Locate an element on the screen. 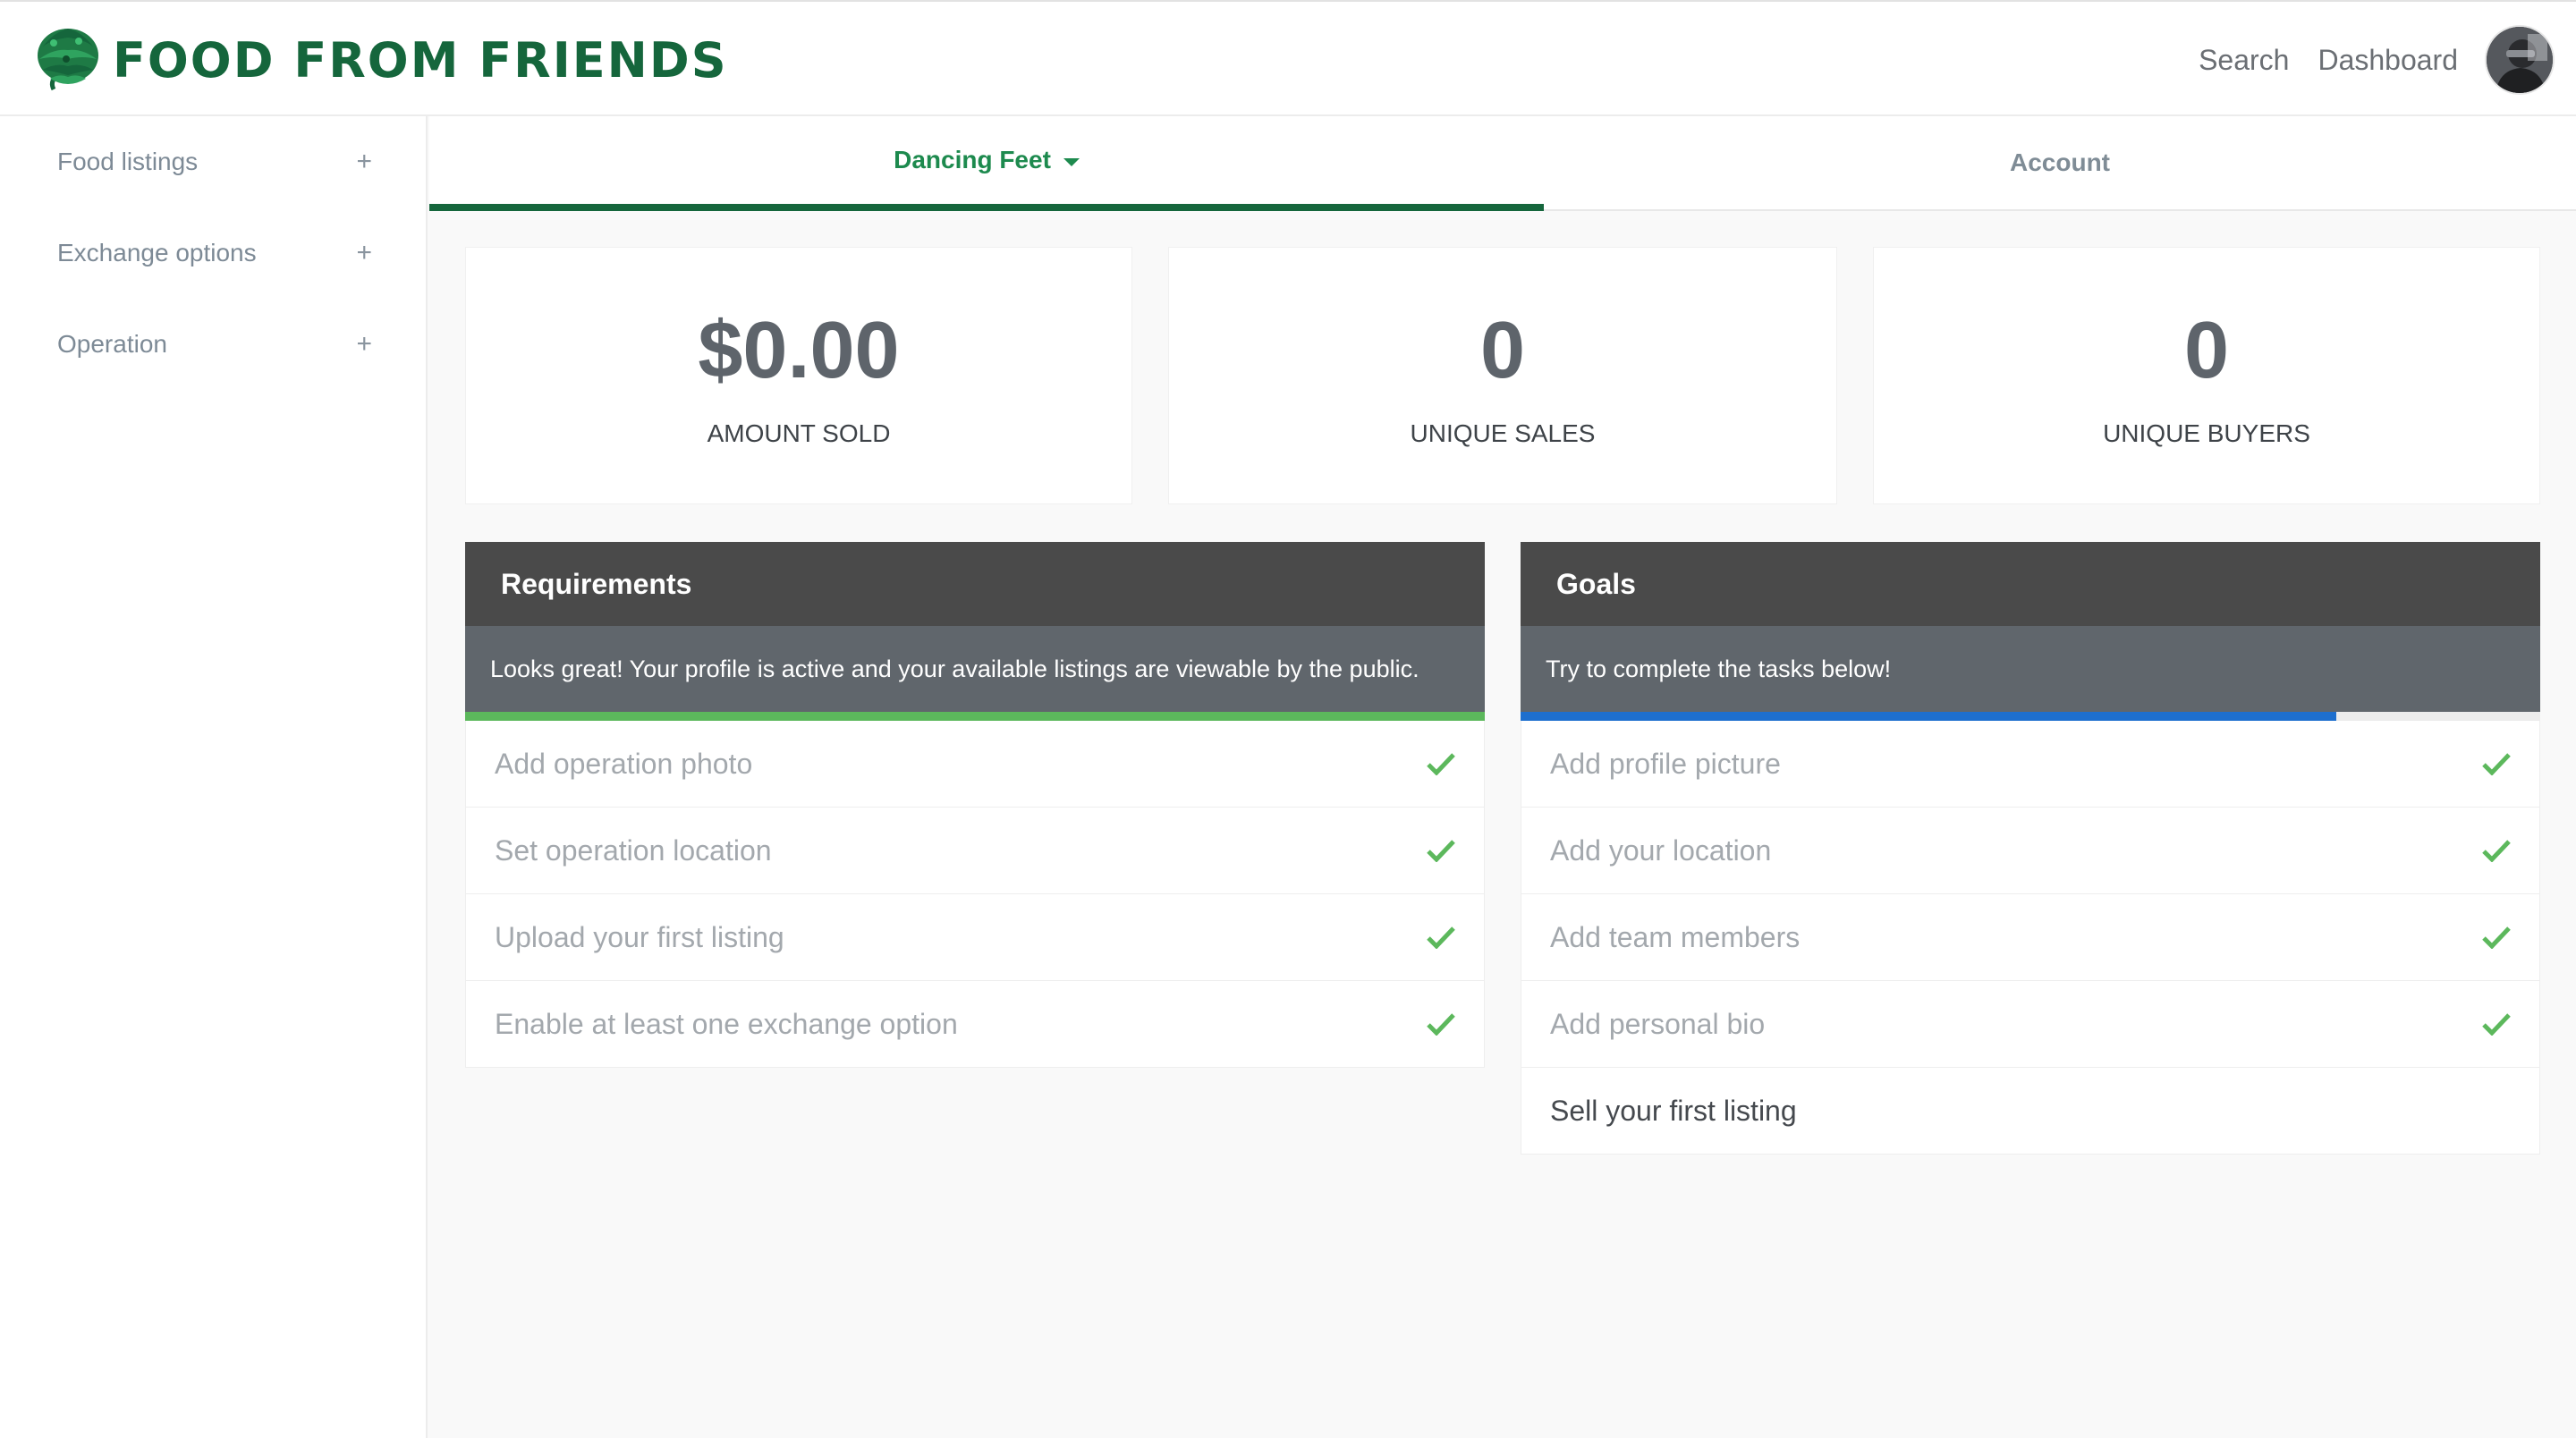  task-label: Set operation location is located at coordinates (633, 850).